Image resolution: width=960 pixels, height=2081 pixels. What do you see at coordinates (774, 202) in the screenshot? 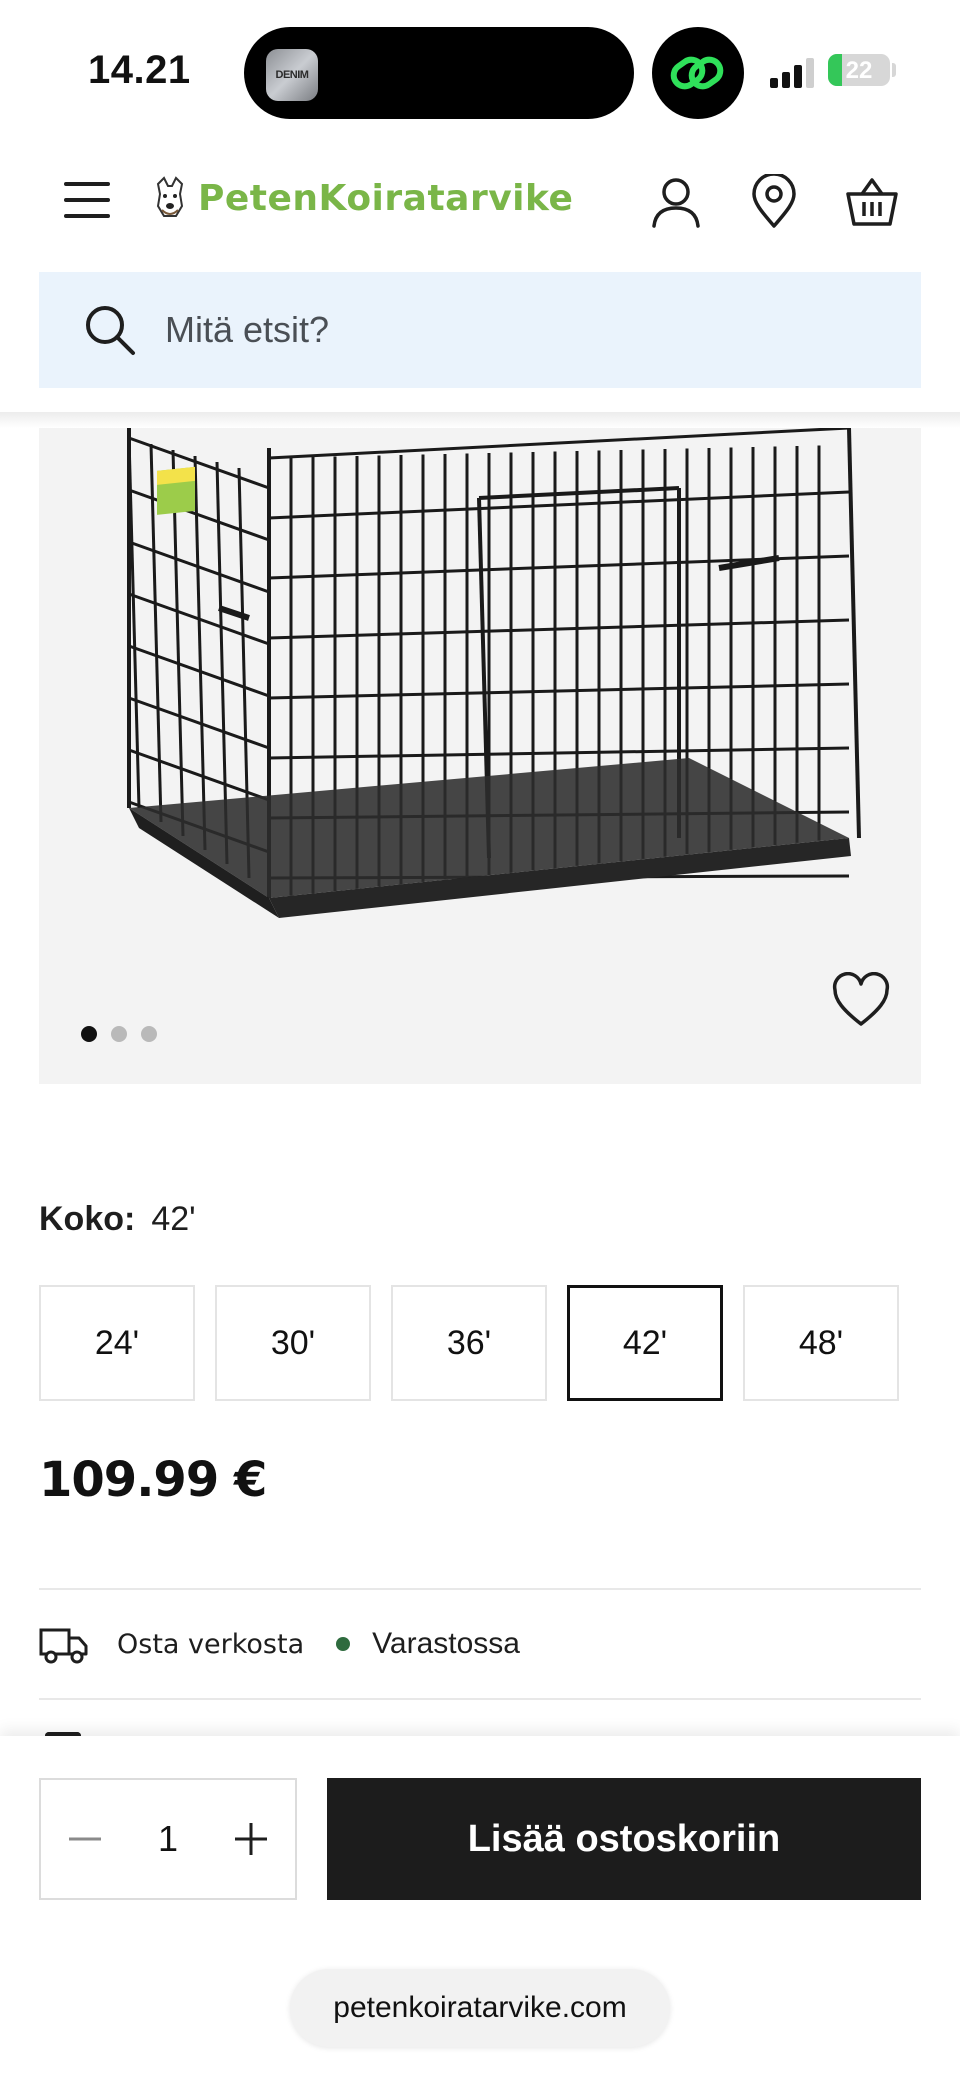
I see `store-location-icon` at bounding box center [774, 202].